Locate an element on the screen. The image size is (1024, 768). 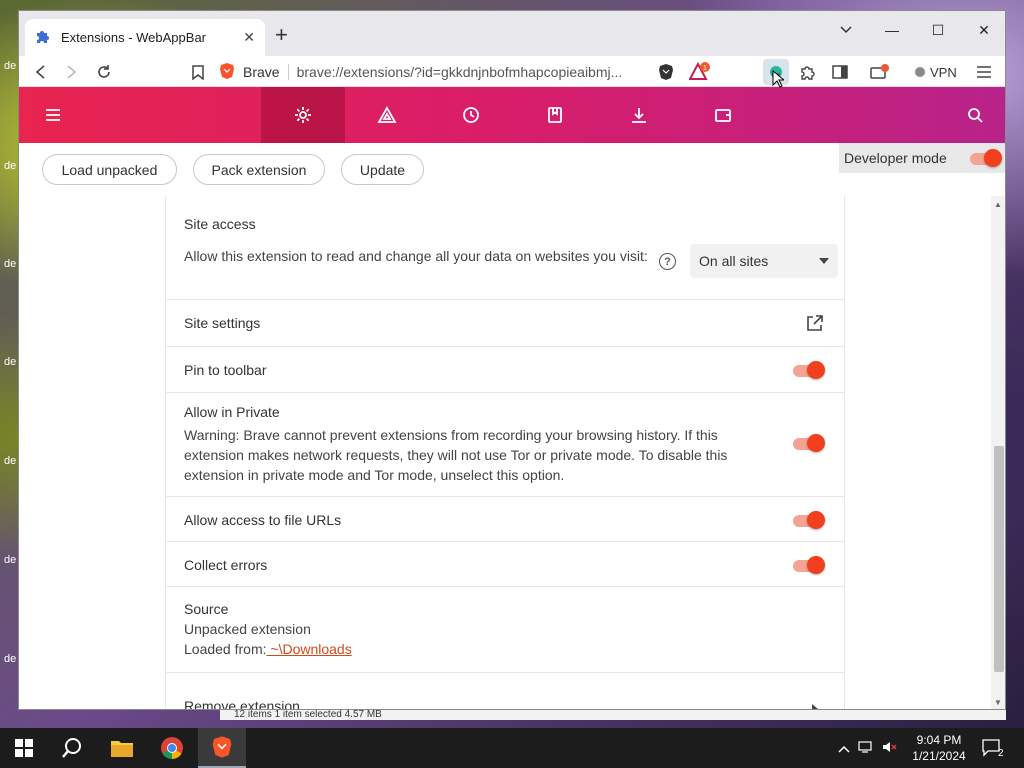
network-icon is located at coordinates (866, 748).